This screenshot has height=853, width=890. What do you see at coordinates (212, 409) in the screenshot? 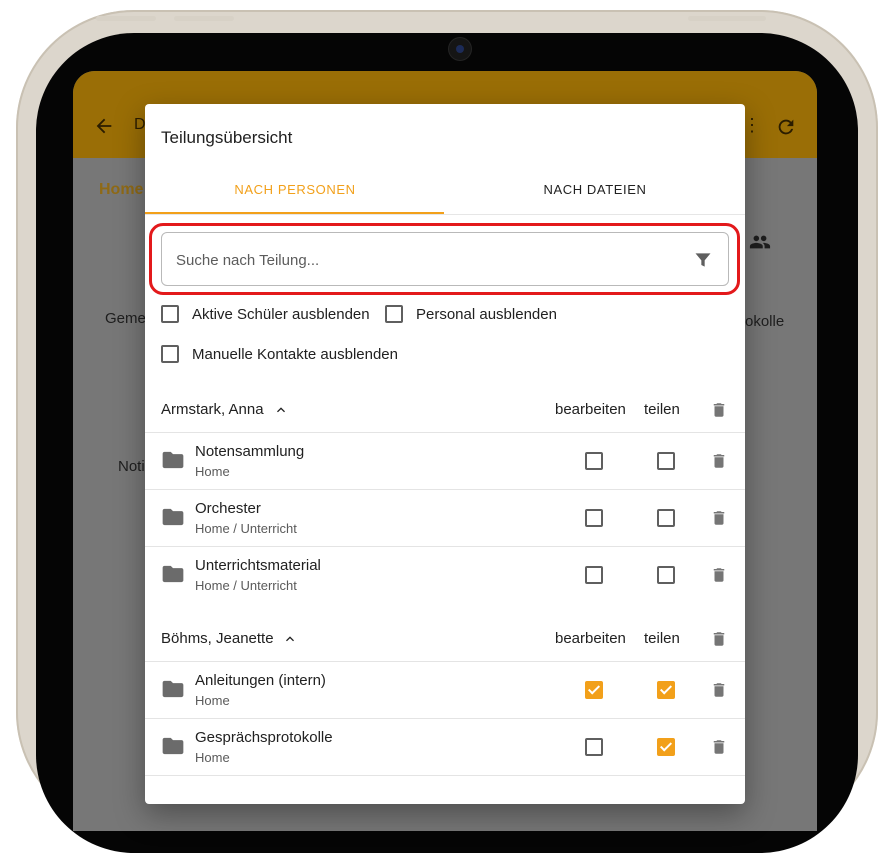
I see `group-name: Armstark, Anna` at bounding box center [212, 409].